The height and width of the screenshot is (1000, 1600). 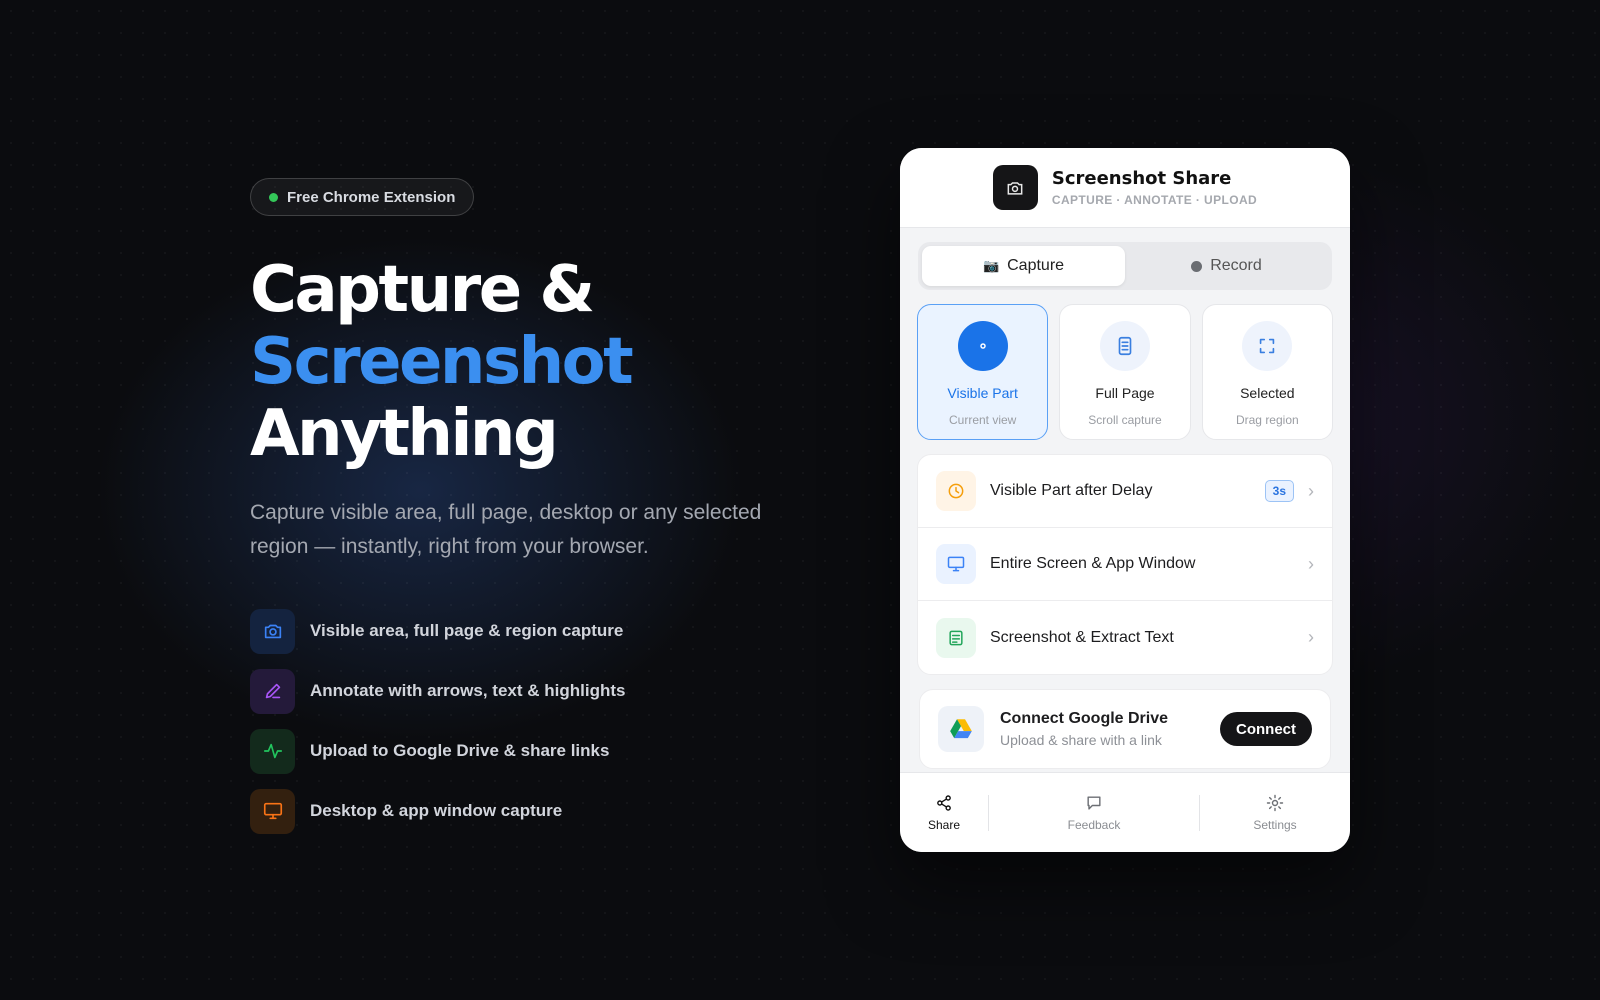 What do you see at coordinates (404, 434) in the screenshot?
I see `headline-line-3: Anything` at bounding box center [404, 434].